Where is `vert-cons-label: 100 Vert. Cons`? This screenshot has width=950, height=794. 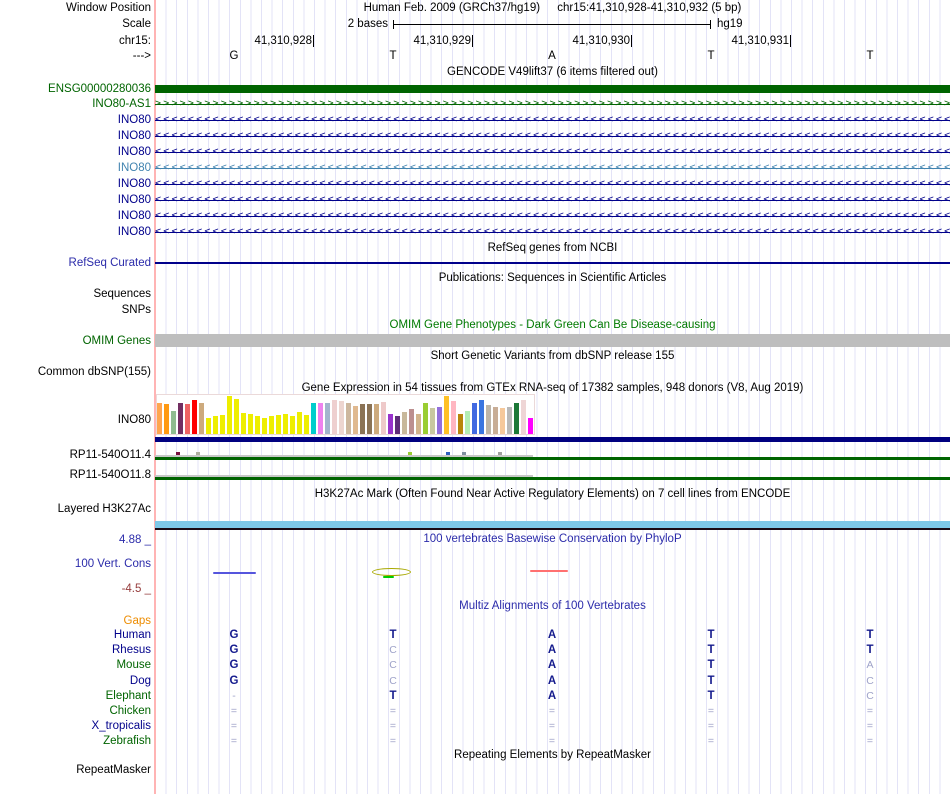
vert-cons-label: 100 Vert. Cons is located at coordinates (75, 564).